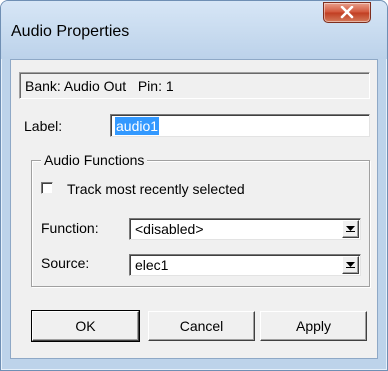  Describe the element at coordinates (245, 229) in the screenshot. I see `function-dropdown: <disabled>` at that location.